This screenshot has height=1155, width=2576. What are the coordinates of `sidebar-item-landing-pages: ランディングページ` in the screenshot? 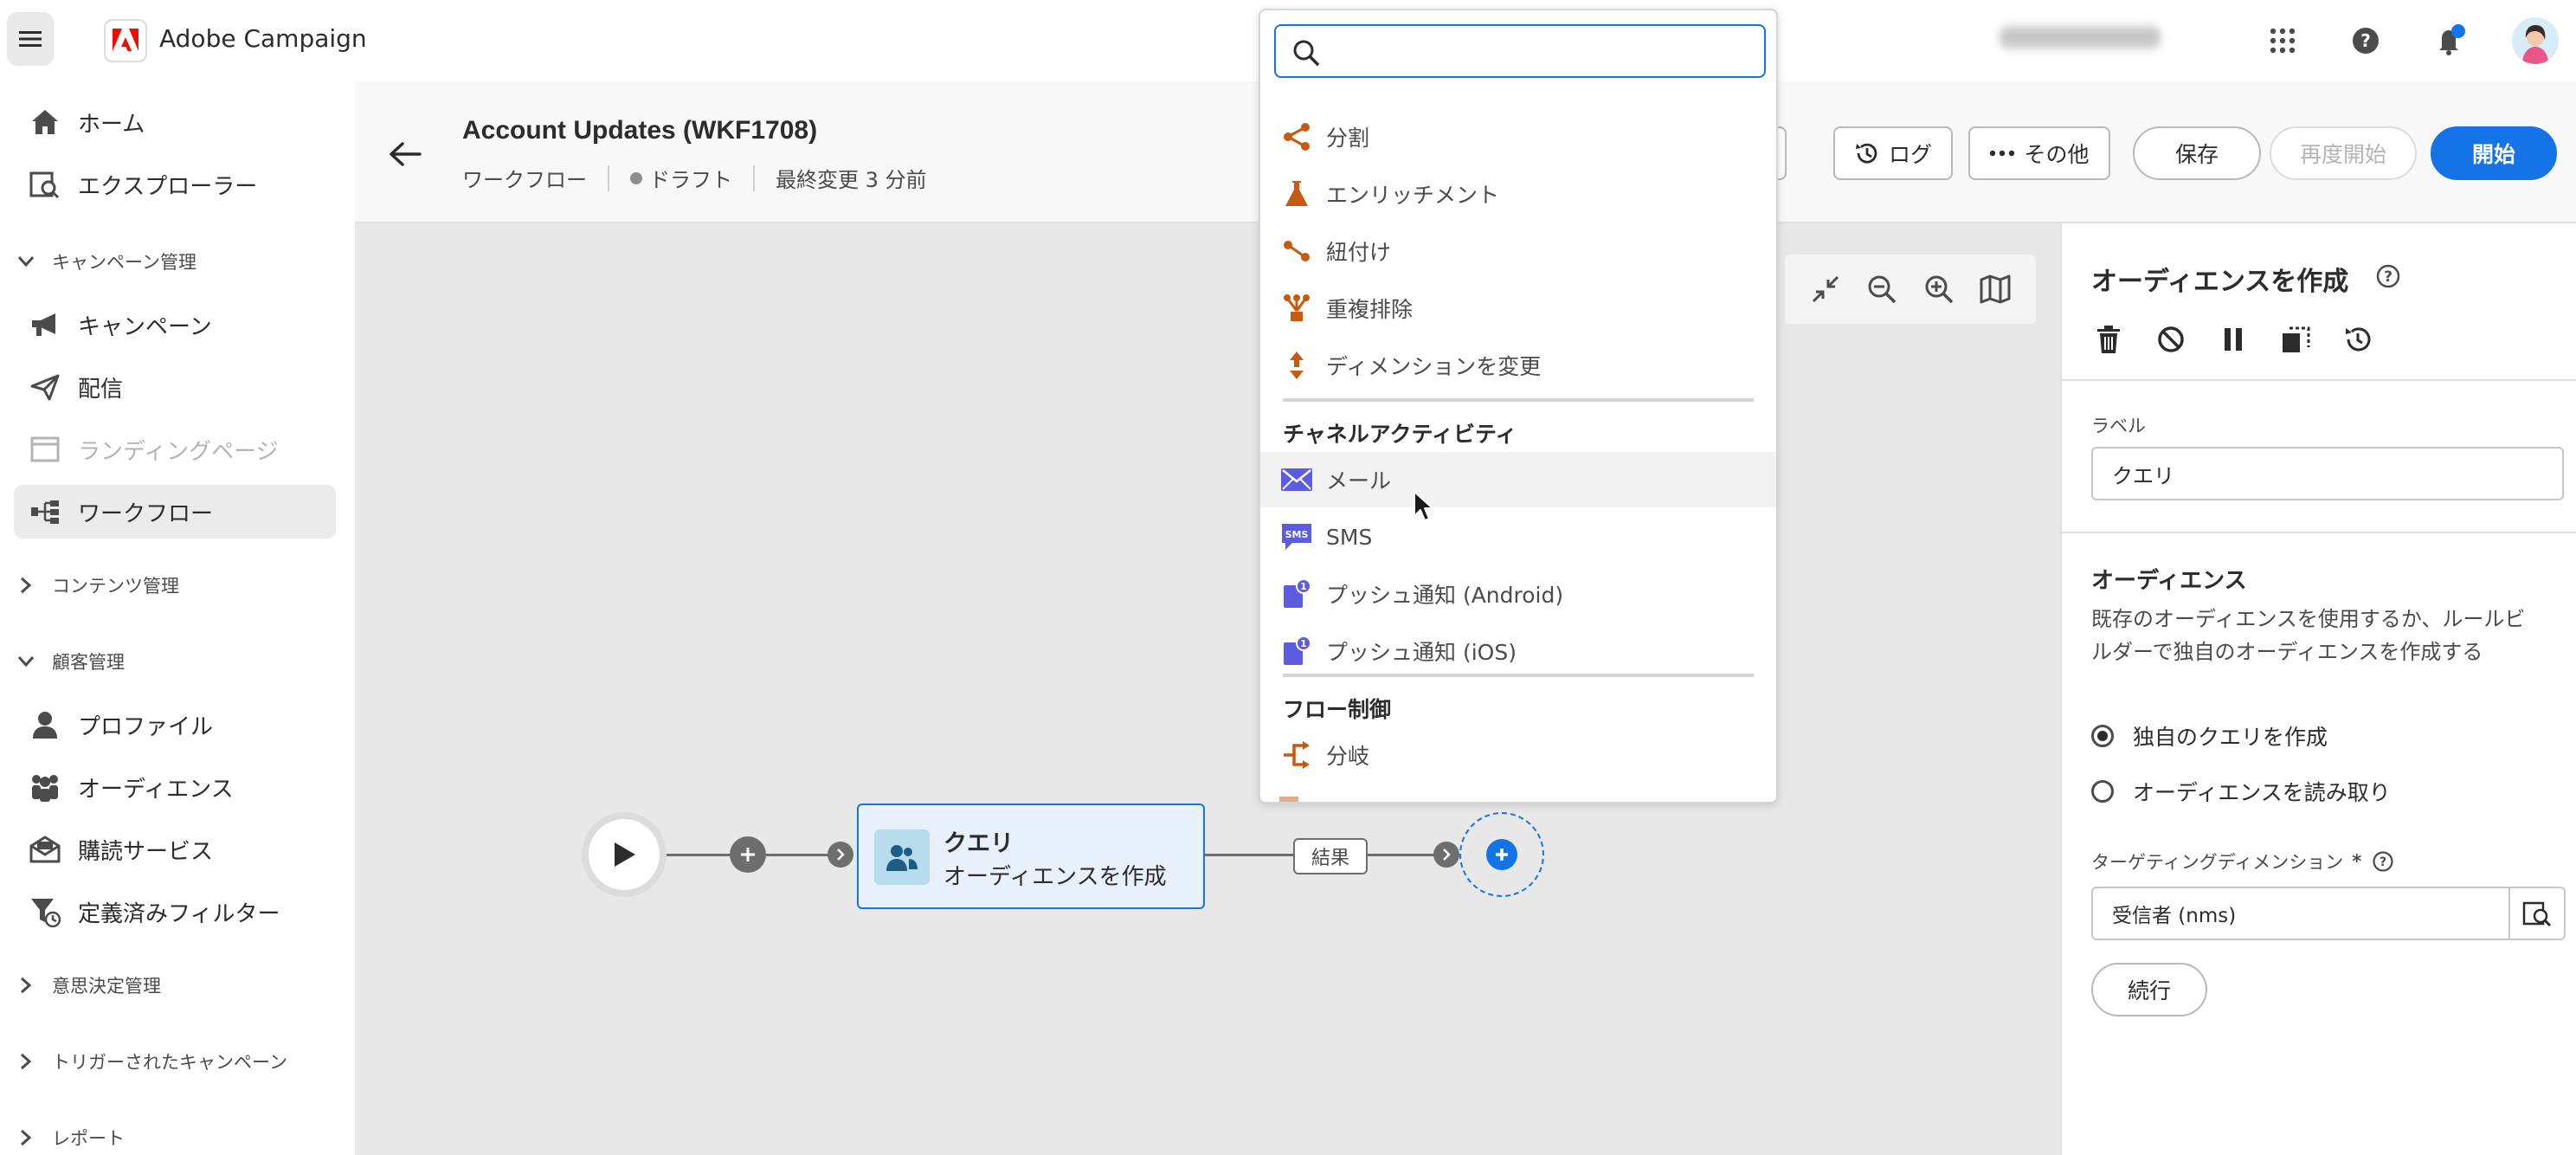 It's located at (175, 449).